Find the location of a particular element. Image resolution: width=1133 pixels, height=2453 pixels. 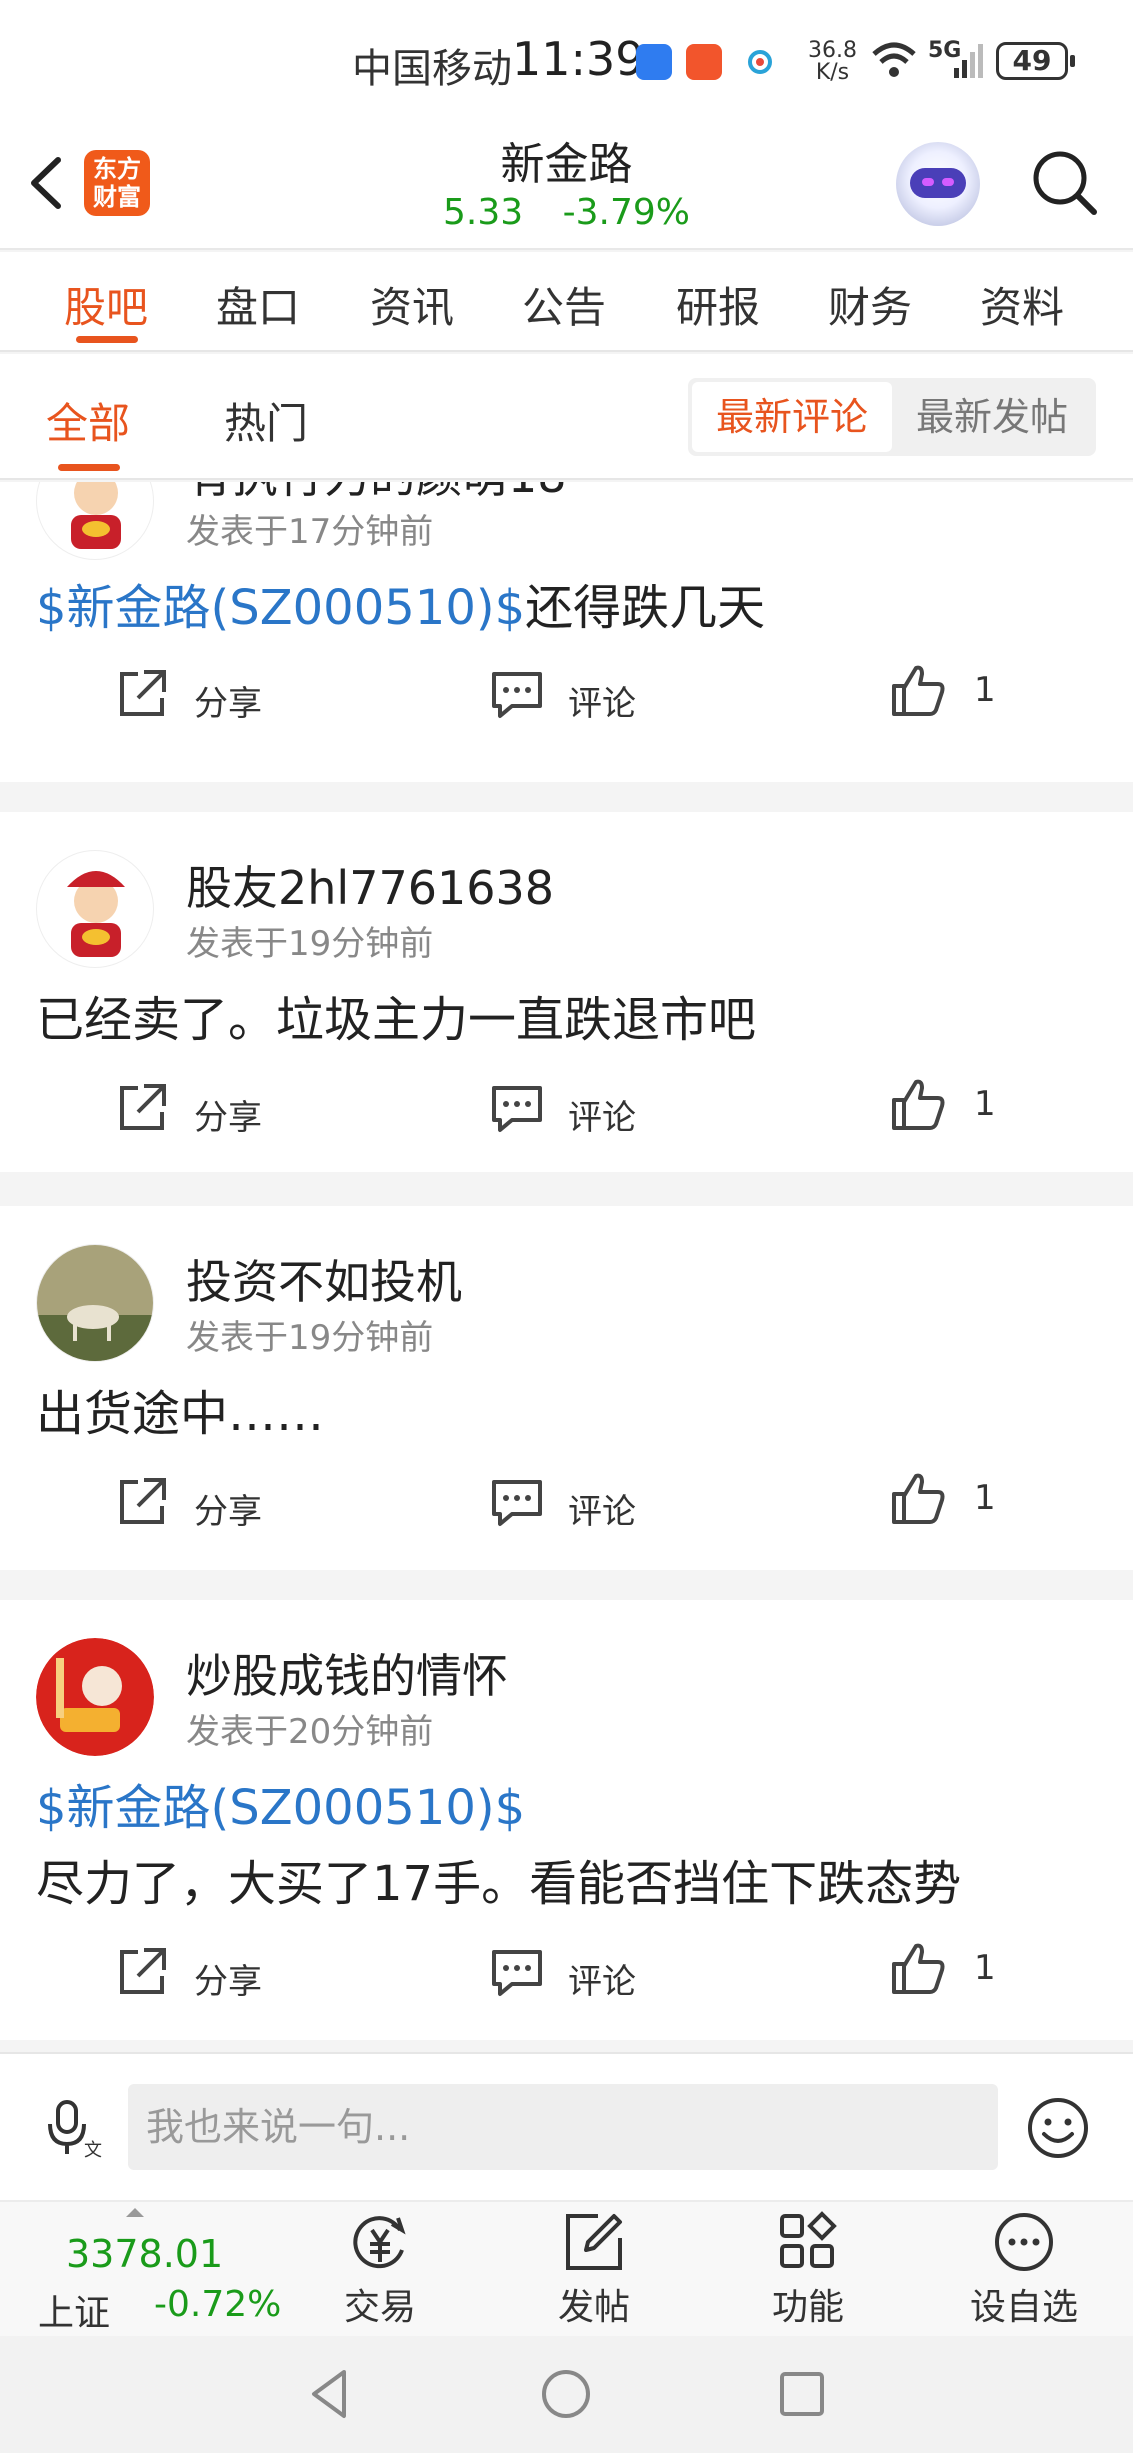

tab-guba: 股吧 is located at coordinates (106, 304).